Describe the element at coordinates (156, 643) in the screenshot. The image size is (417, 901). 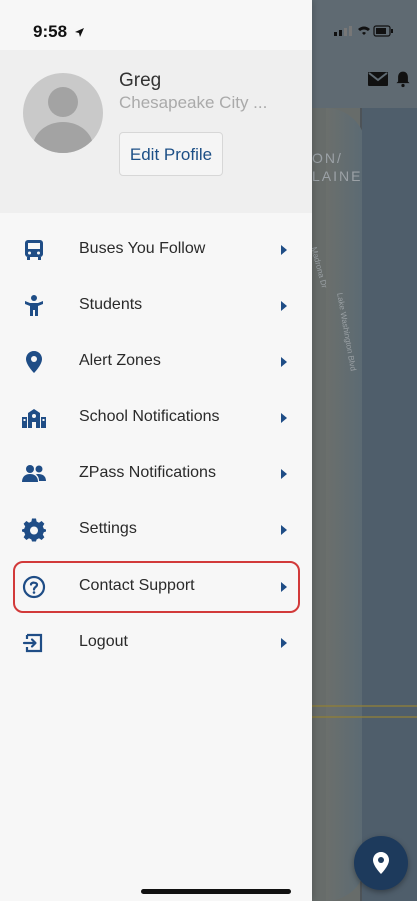
I see `menu-item-logout: Logout` at that location.